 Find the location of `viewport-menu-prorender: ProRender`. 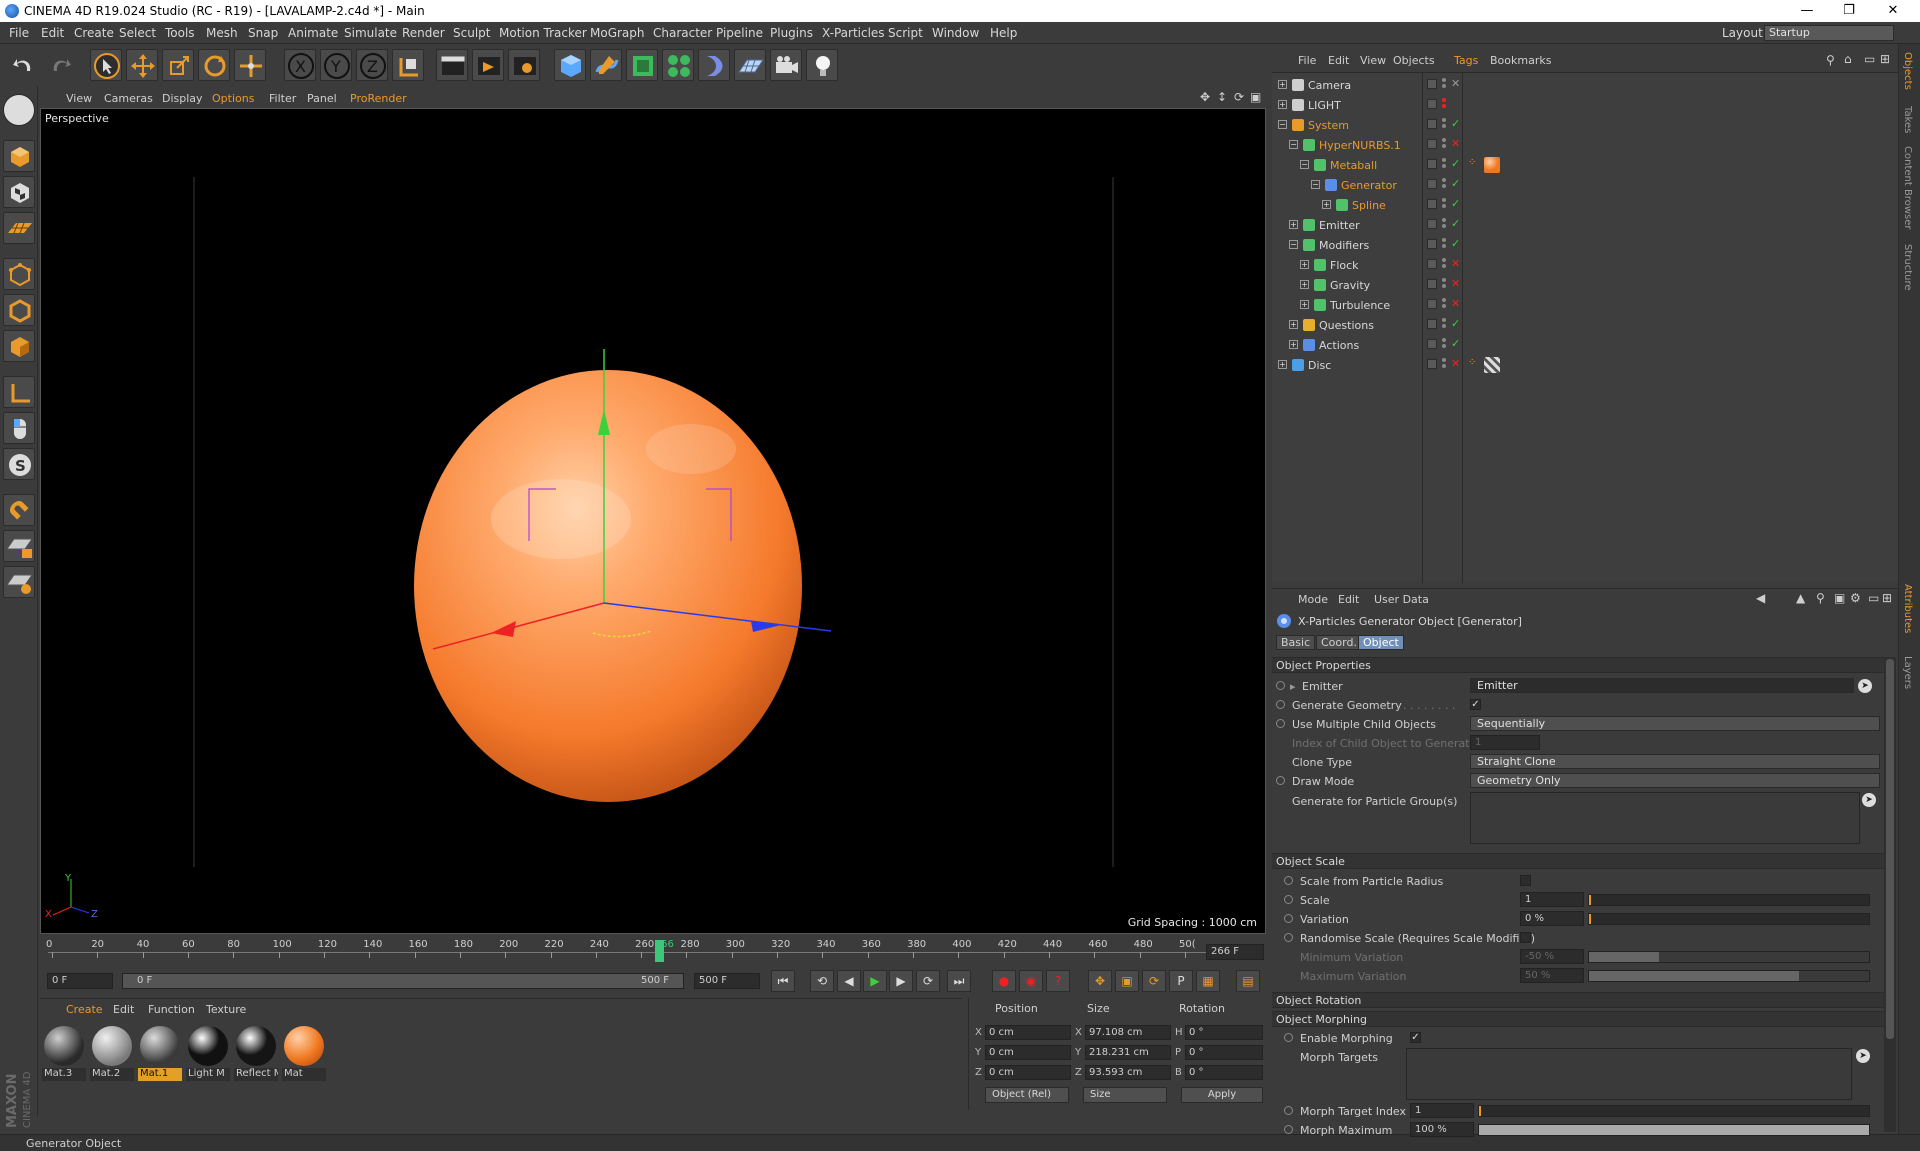

viewport-menu-prorender: ProRender is located at coordinates (378, 98).